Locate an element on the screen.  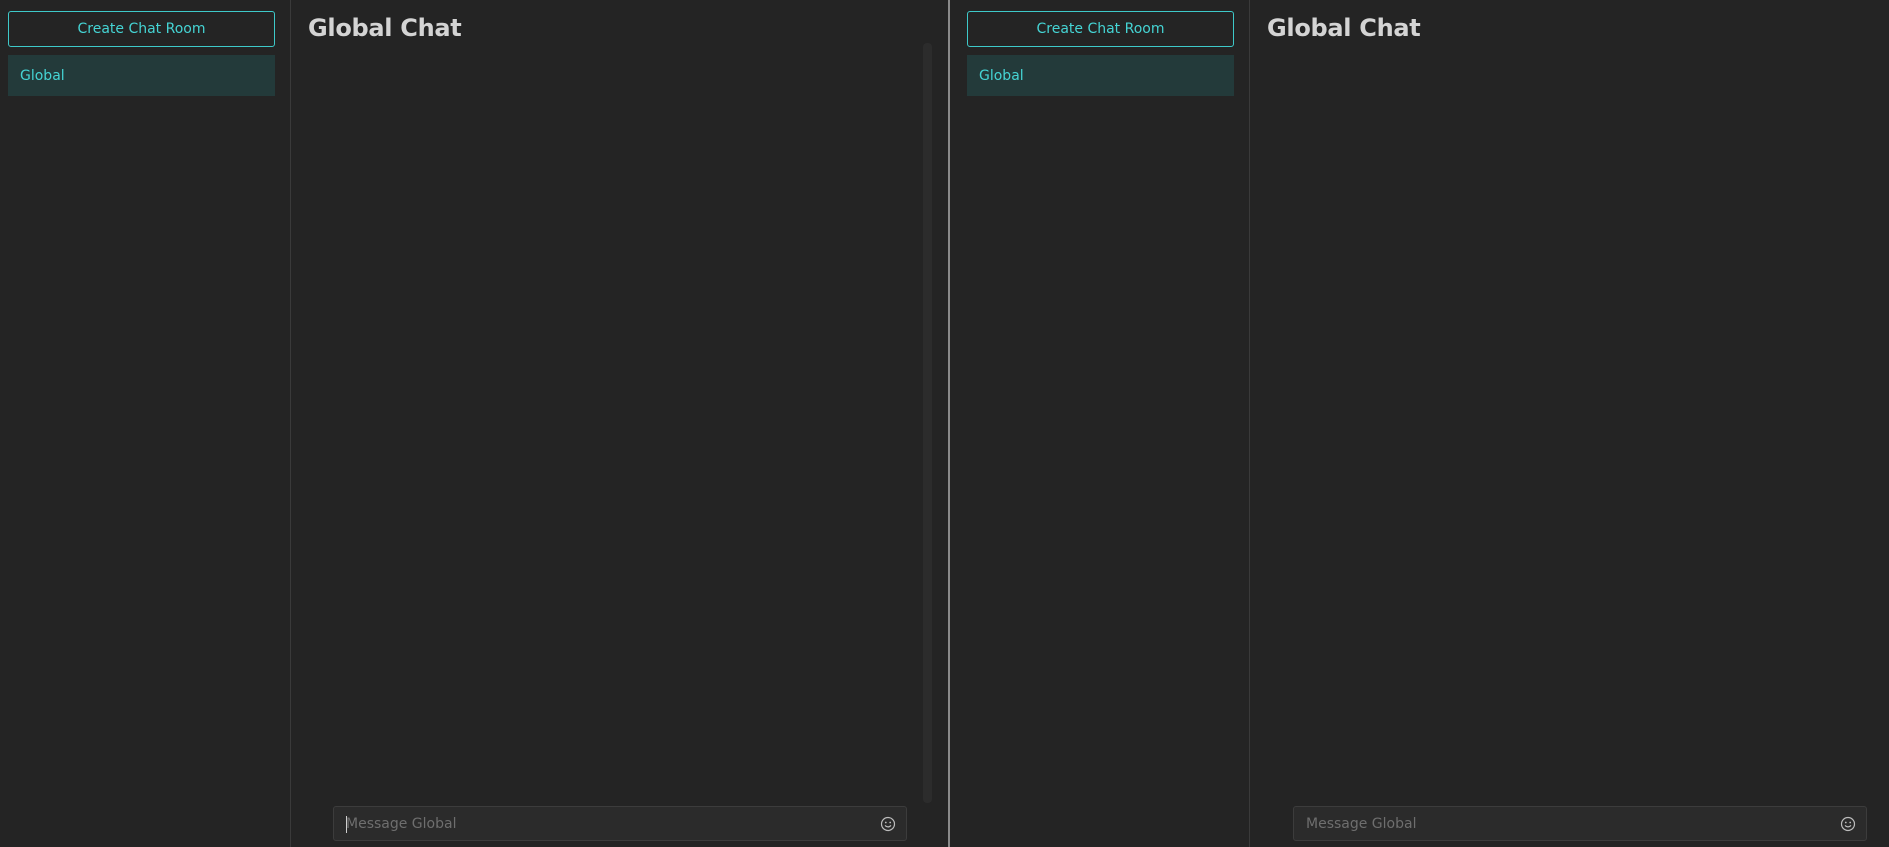
text-caret is located at coordinates (346, 824).